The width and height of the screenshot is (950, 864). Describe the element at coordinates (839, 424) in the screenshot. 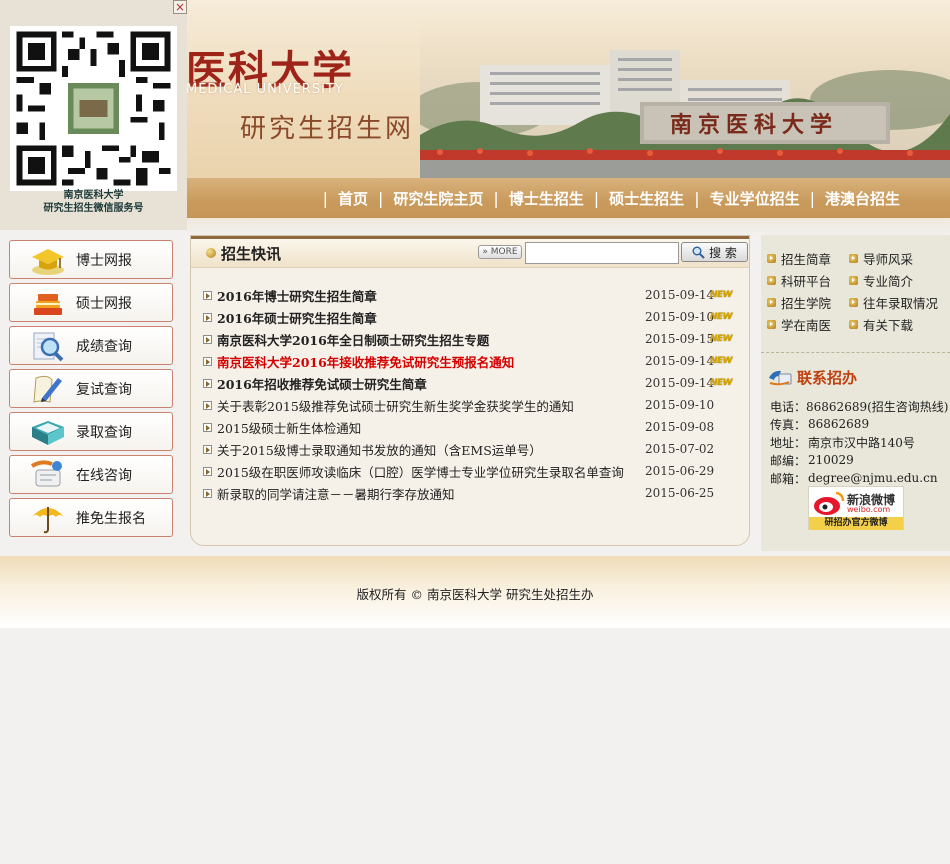

I see `contact-value: 86862689` at that location.